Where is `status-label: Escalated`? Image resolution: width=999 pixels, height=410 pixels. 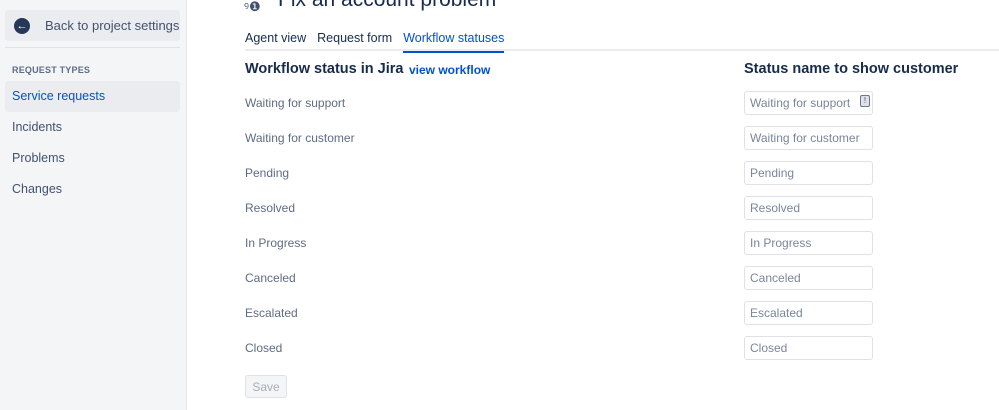 status-label: Escalated is located at coordinates (271, 313).